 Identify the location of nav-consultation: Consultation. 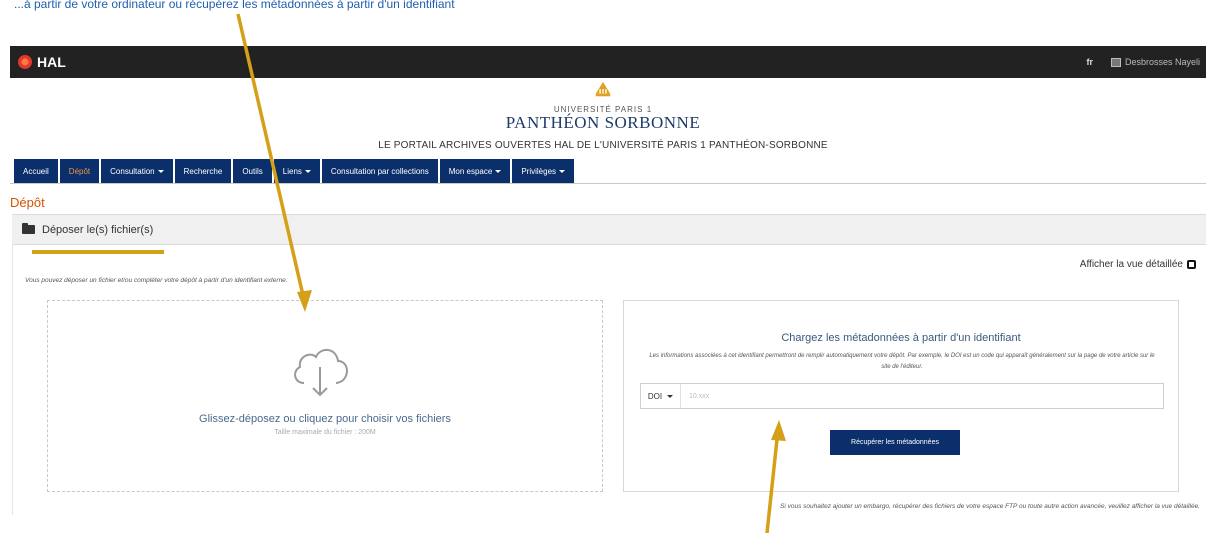
(137, 171).